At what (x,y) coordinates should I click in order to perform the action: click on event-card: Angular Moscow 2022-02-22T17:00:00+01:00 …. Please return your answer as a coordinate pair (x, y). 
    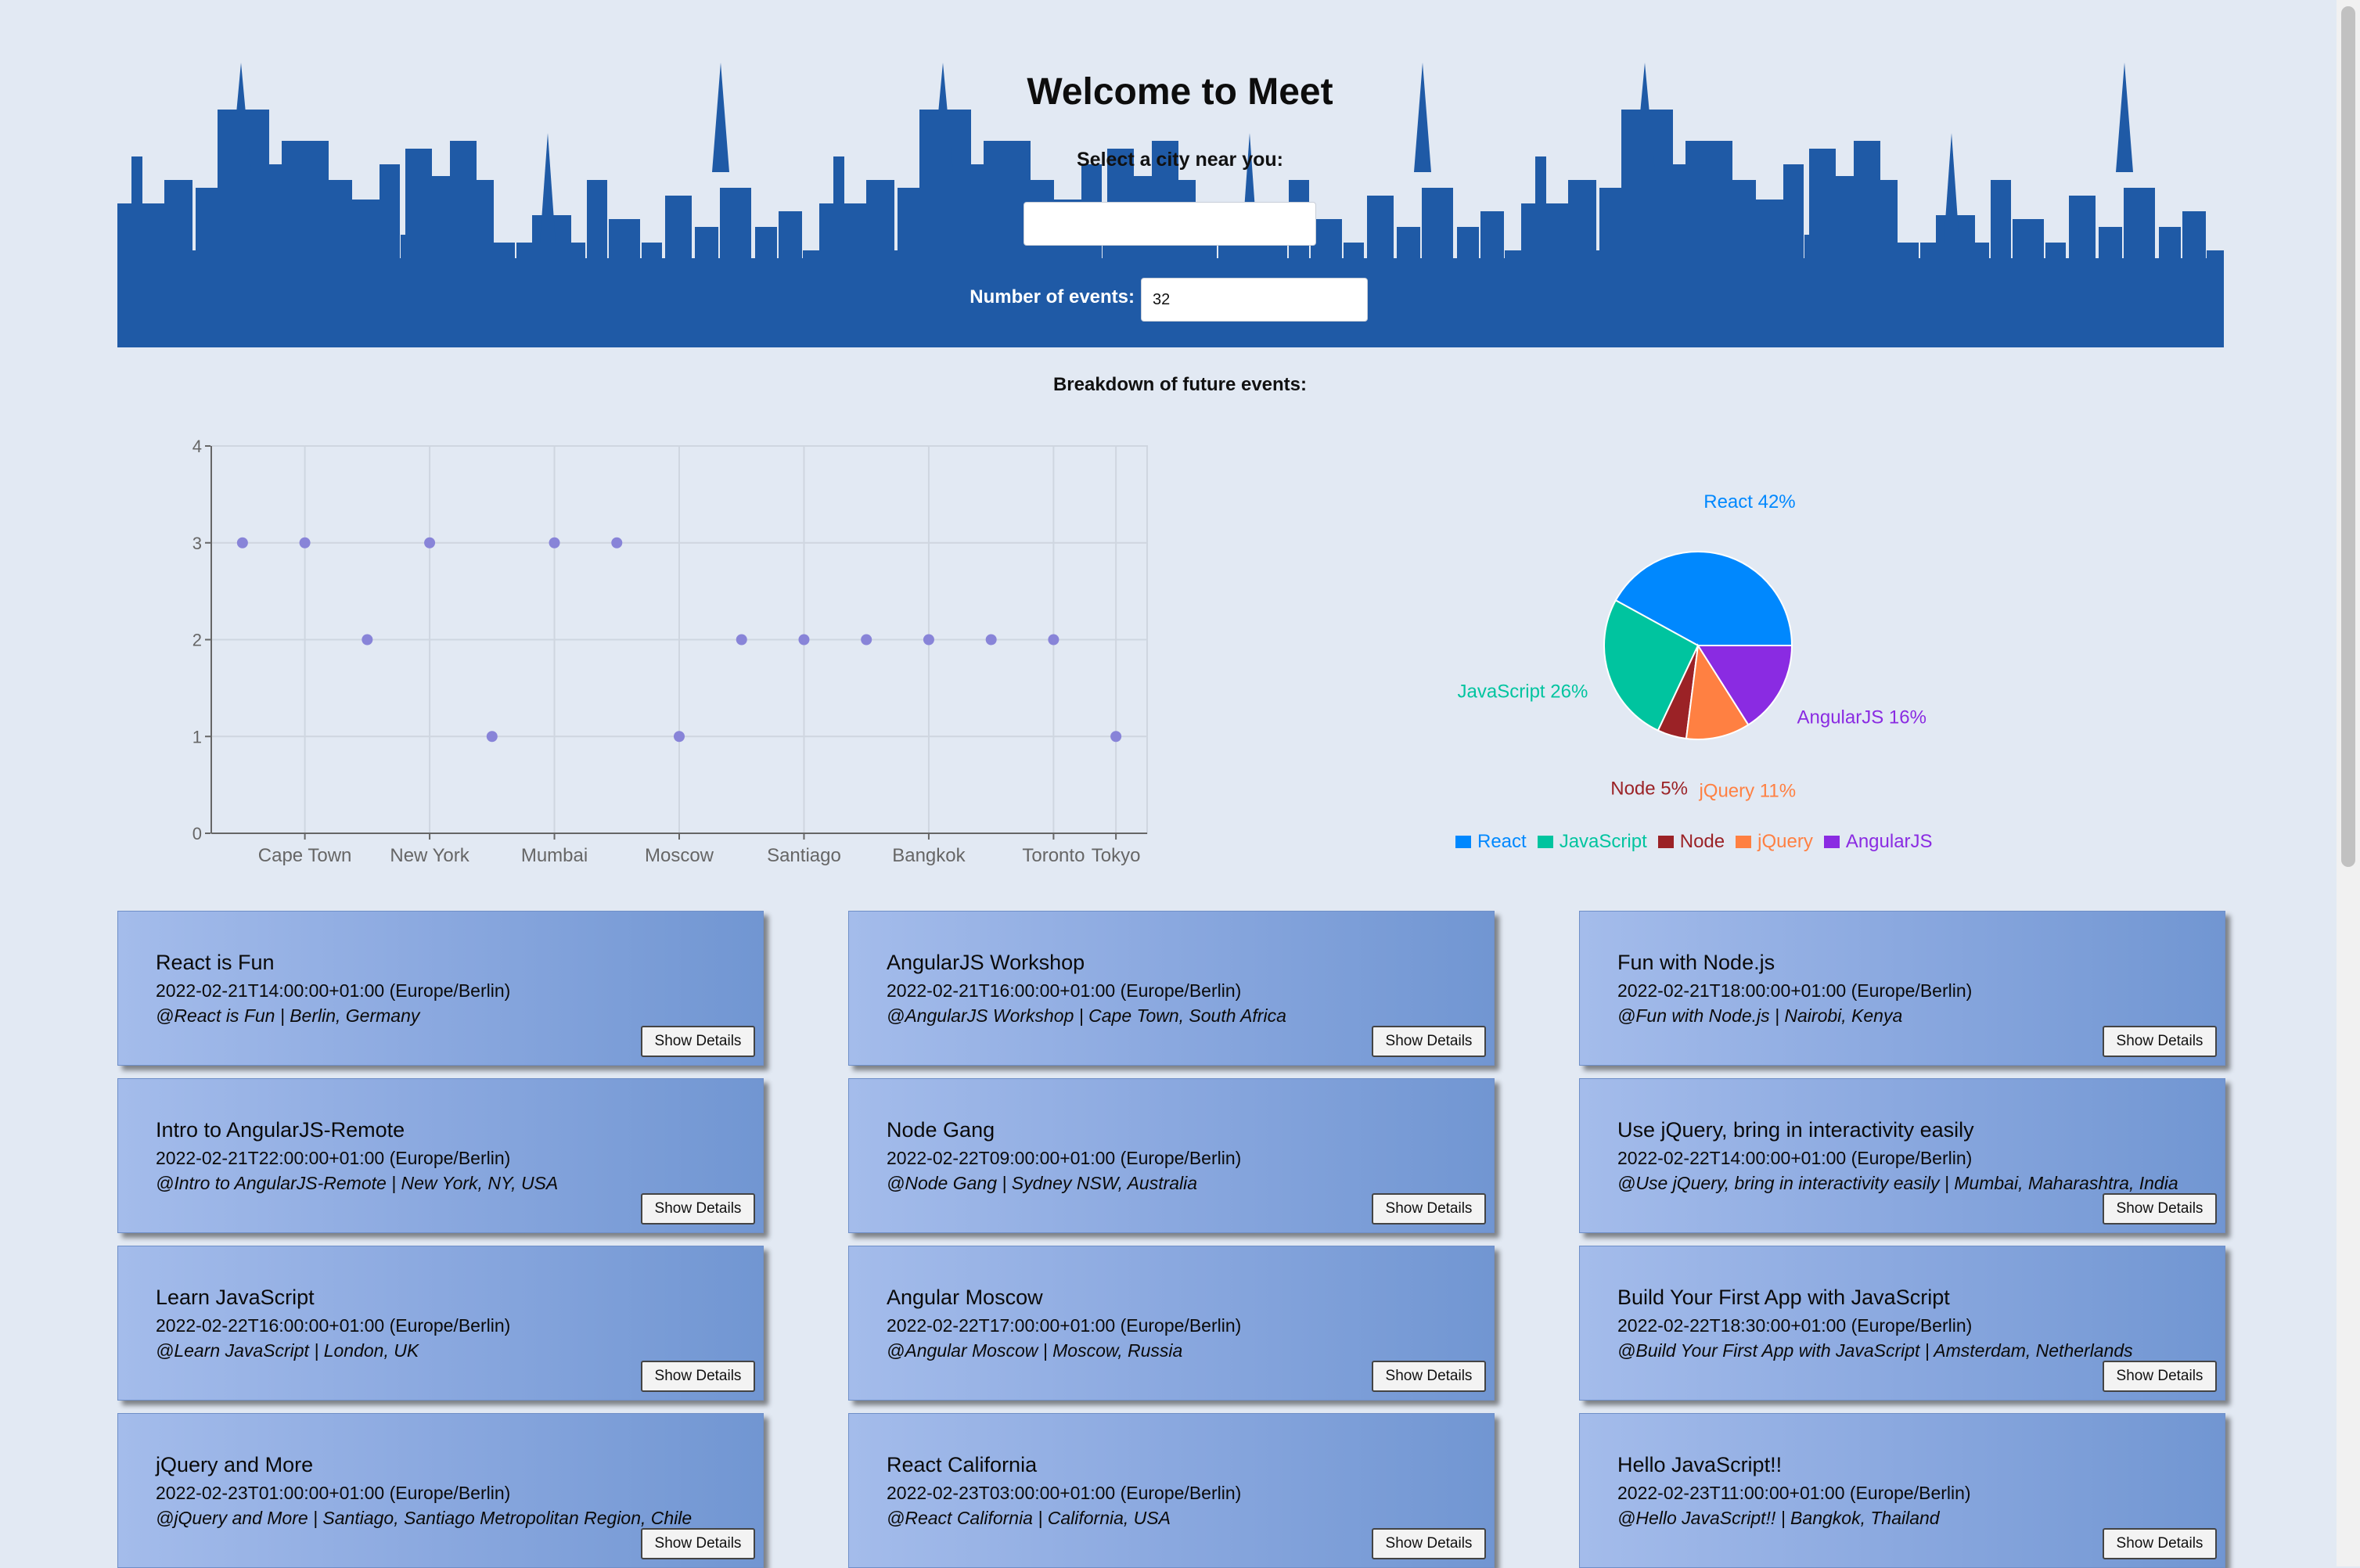
    Looking at the image, I should click on (1171, 1324).